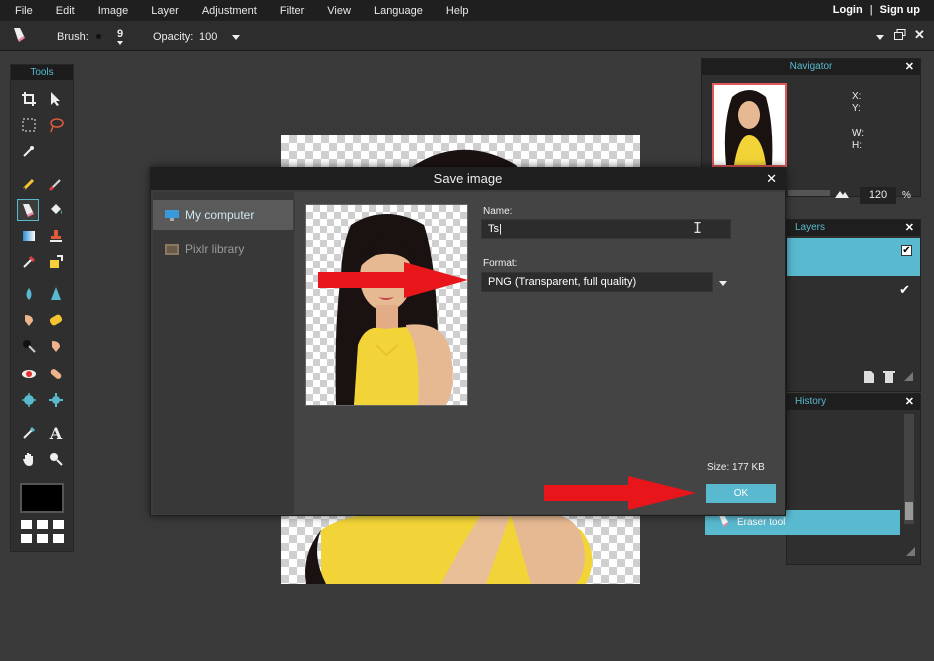 This screenshot has width=934, height=661. I want to click on zoom-value-field: 120, so click(878, 195).